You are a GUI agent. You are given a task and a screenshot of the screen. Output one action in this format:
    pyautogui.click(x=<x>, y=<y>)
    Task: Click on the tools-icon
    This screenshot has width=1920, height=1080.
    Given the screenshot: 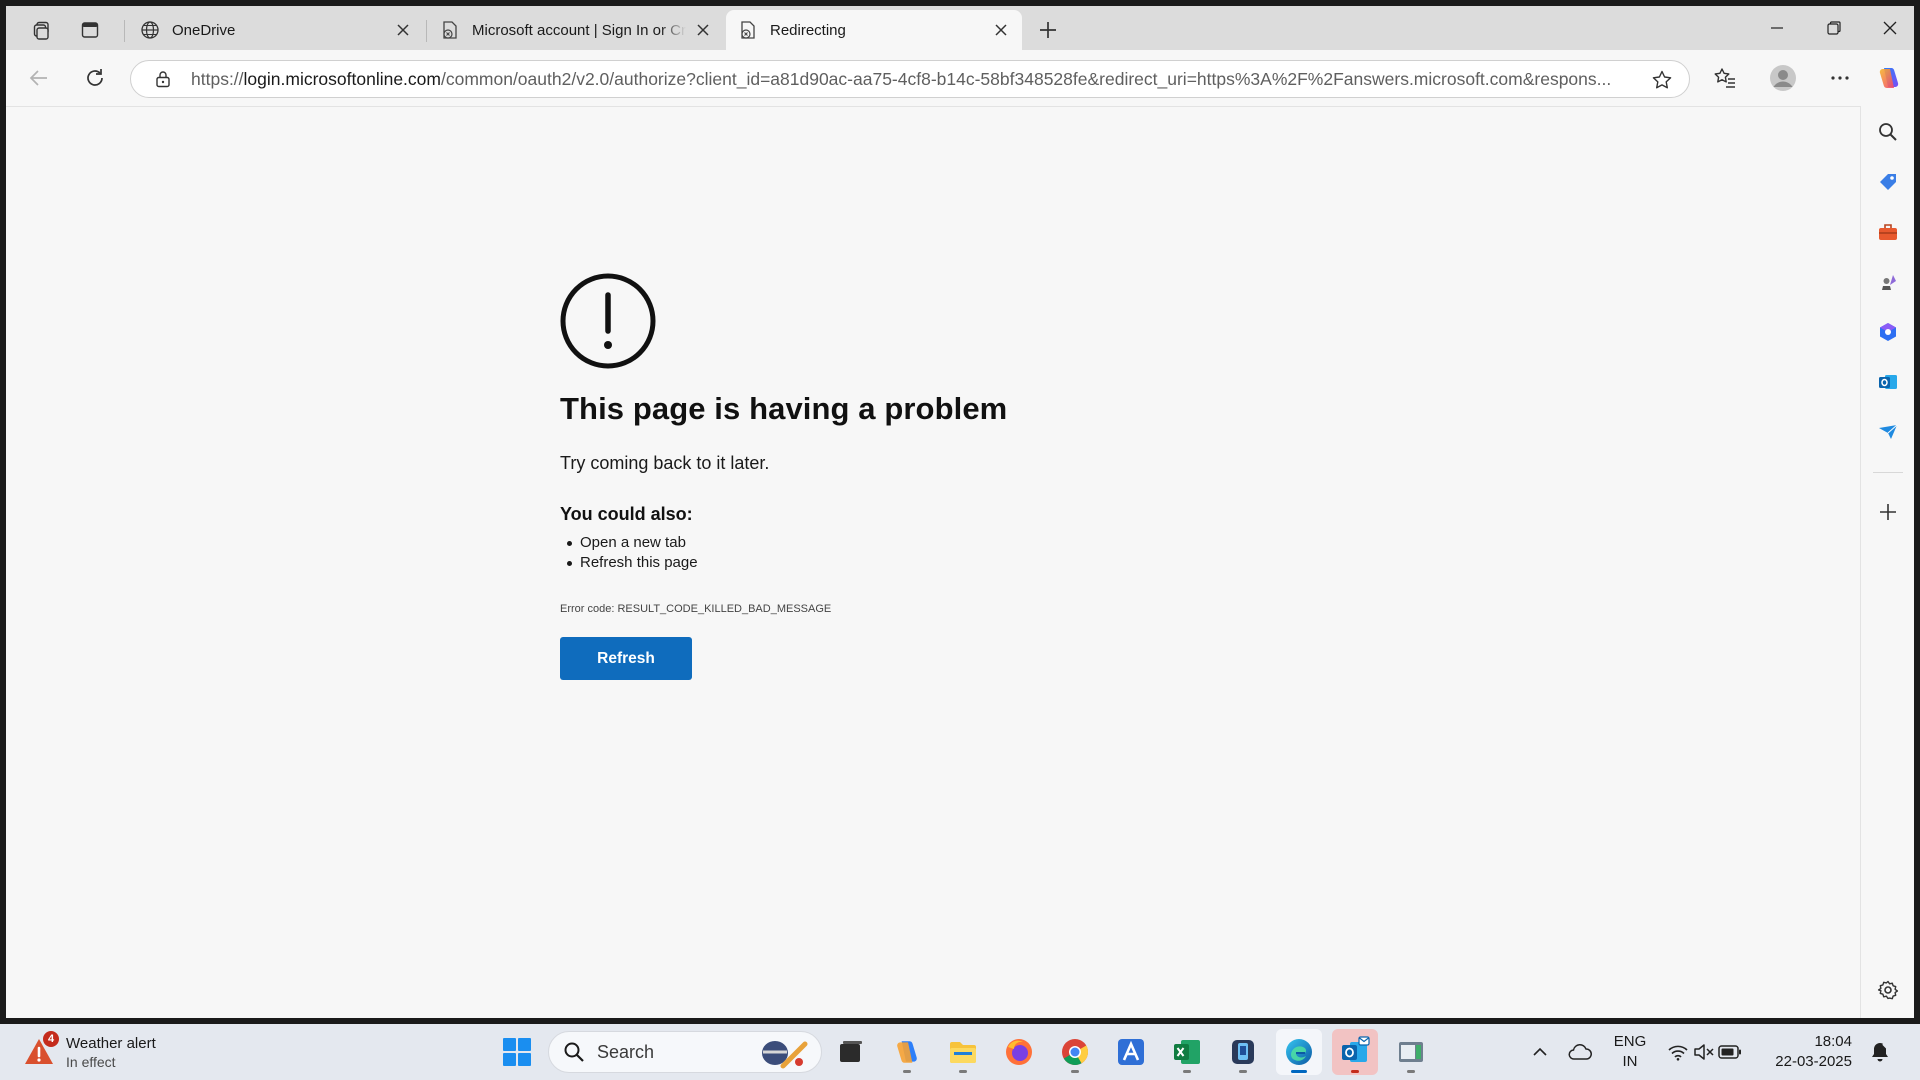 What is the action you would take?
    pyautogui.click(x=1888, y=232)
    